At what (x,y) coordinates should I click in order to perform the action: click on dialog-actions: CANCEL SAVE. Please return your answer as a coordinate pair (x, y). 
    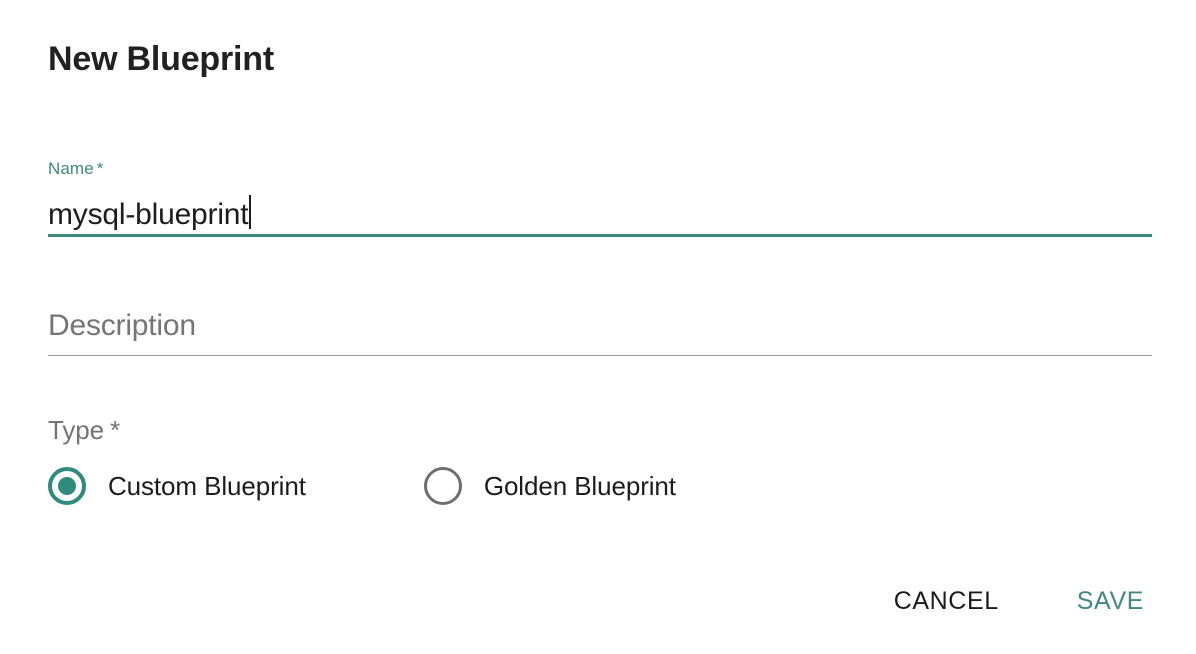
    Looking at the image, I should click on (1019, 601).